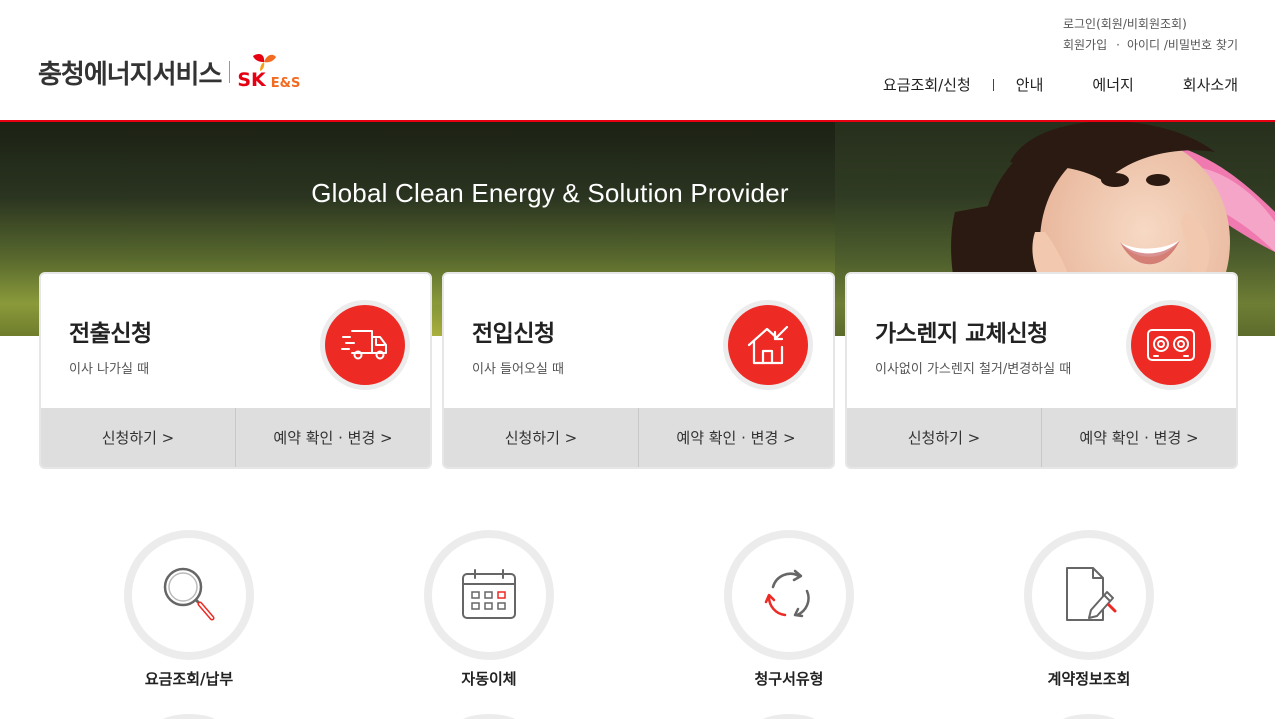 This screenshot has height=719, width=1275. What do you see at coordinates (927, 84) in the screenshot?
I see `nav-billing: 요금조회/신청` at bounding box center [927, 84].